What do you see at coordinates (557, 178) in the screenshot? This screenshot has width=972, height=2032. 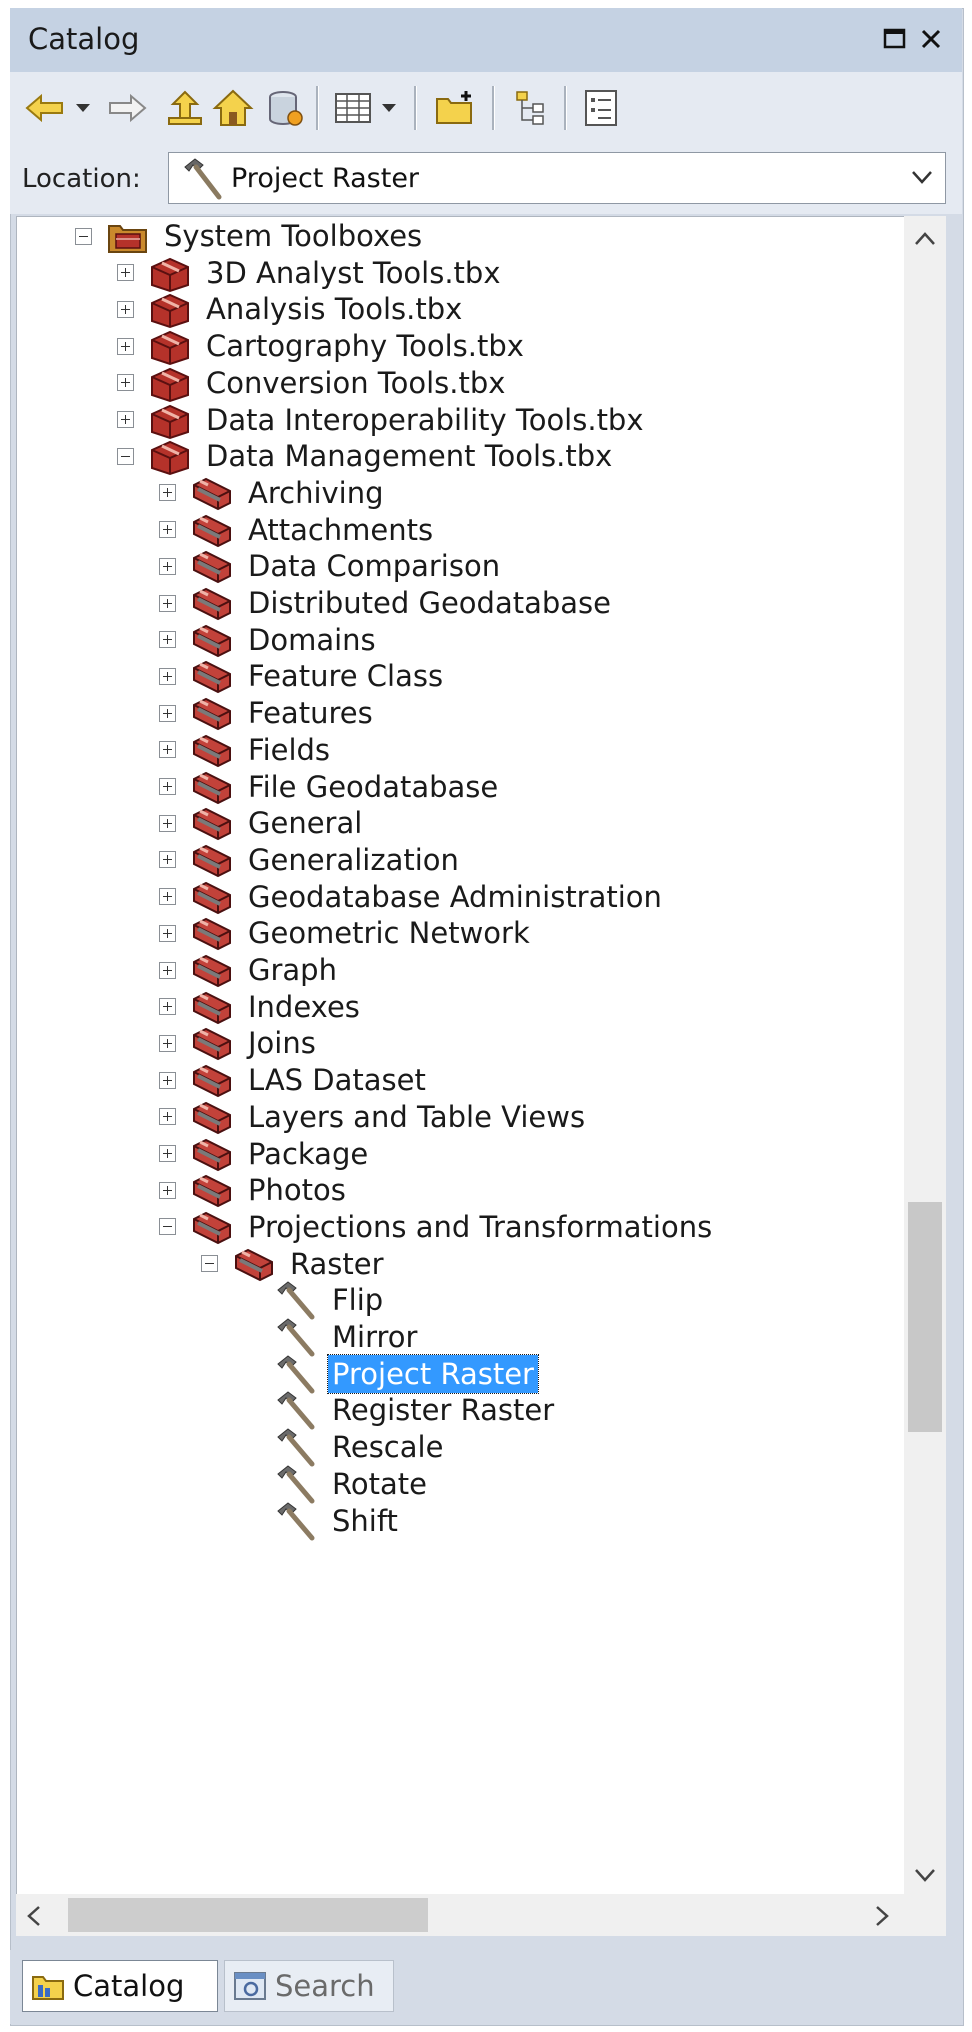 I see `location-combobox: Project Raster` at bounding box center [557, 178].